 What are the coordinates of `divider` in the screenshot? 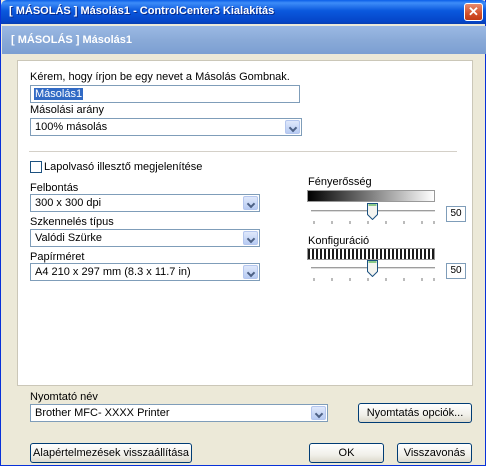 It's located at (243, 151).